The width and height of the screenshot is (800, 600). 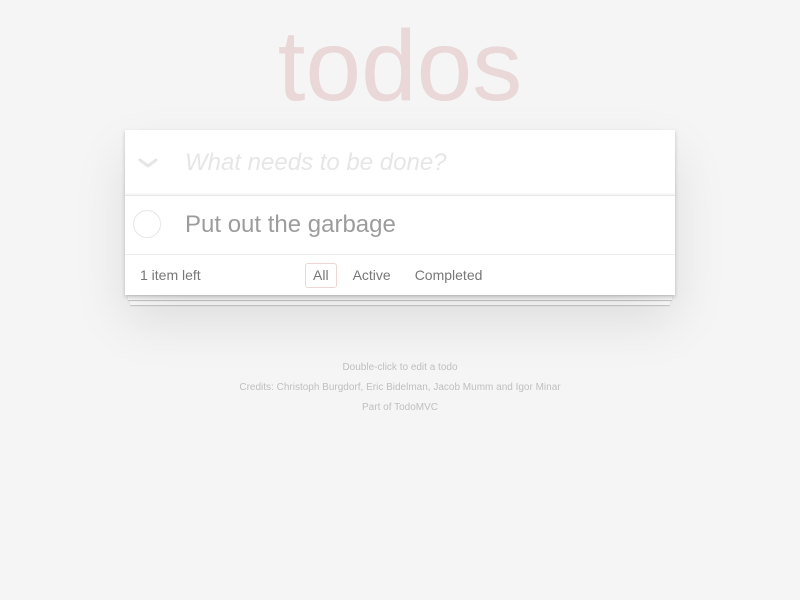 I want to click on stack-shadow-lower, so click(x=400, y=303).